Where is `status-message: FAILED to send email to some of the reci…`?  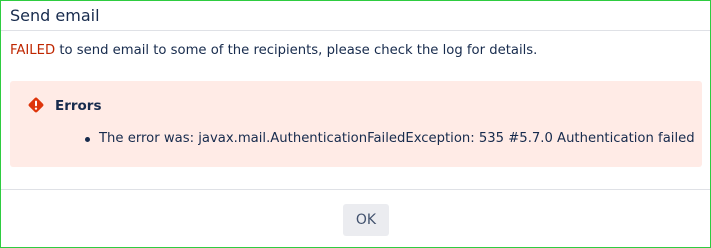 status-message: FAILED to send email to some of the reci… is located at coordinates (273, 51).